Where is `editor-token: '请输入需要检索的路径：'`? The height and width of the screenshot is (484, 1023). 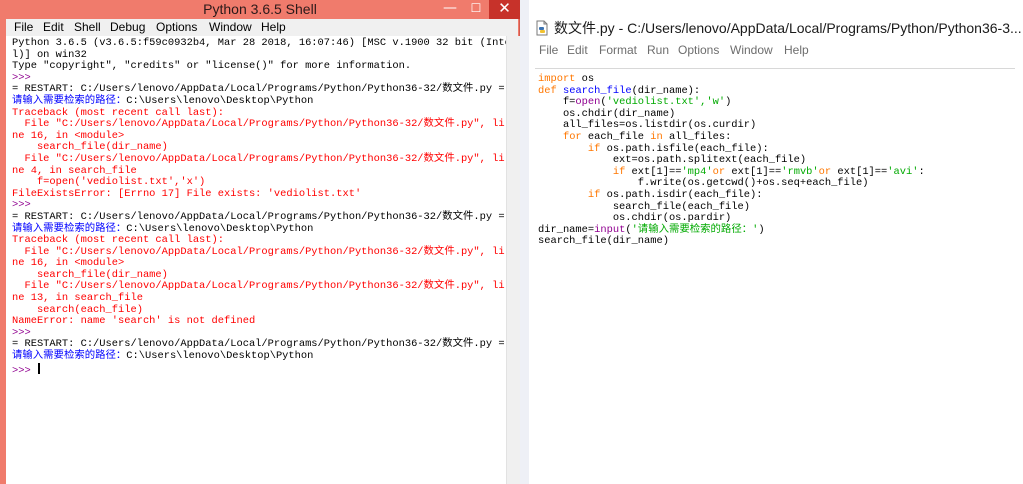 editor-token: '请输入需要检索的路径：' is located at coordinates (695, 229).